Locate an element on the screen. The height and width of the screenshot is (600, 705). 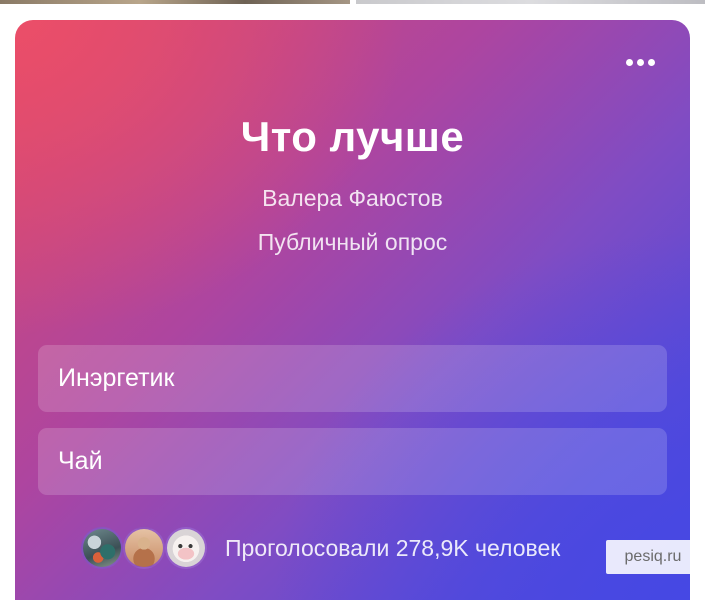
poll-option: Чай is located at coordinates (352, 461).